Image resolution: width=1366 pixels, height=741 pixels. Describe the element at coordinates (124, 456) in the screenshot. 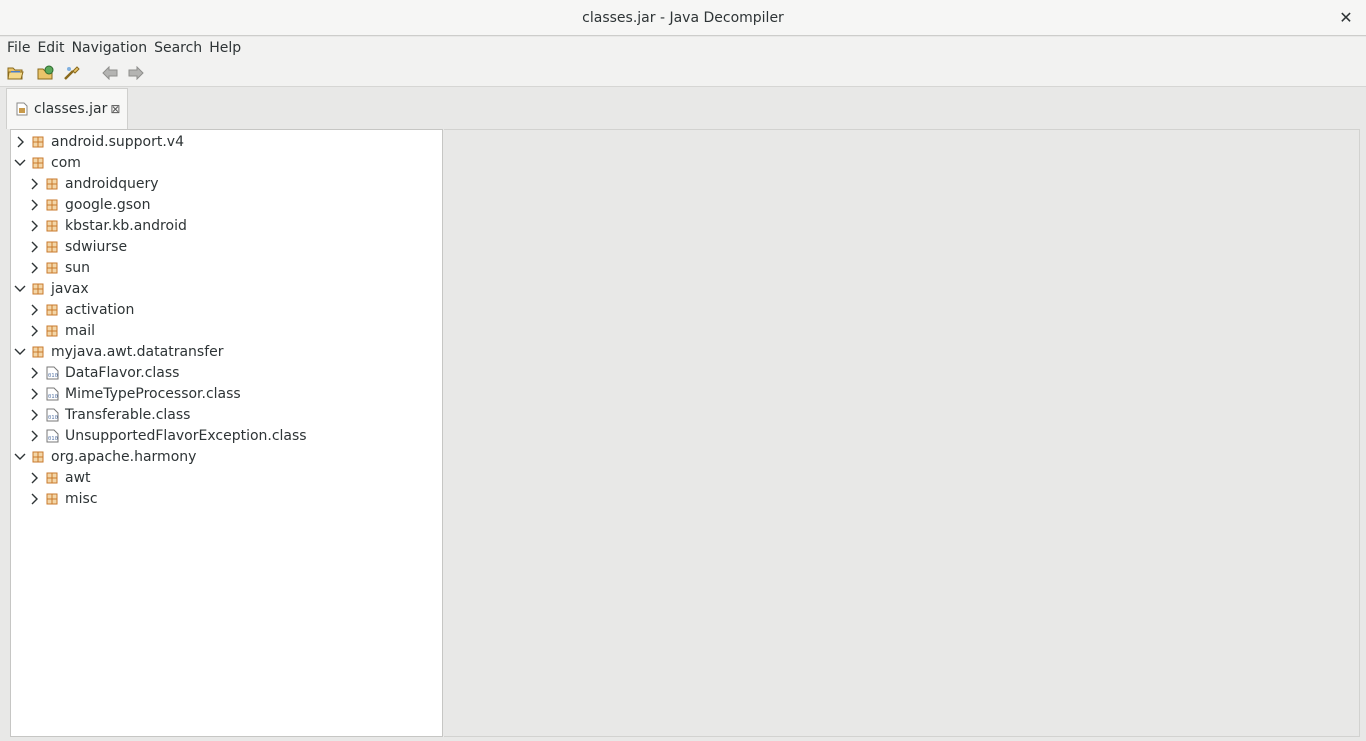

I see `tree-node-label: org.apache.harmony` at that location.